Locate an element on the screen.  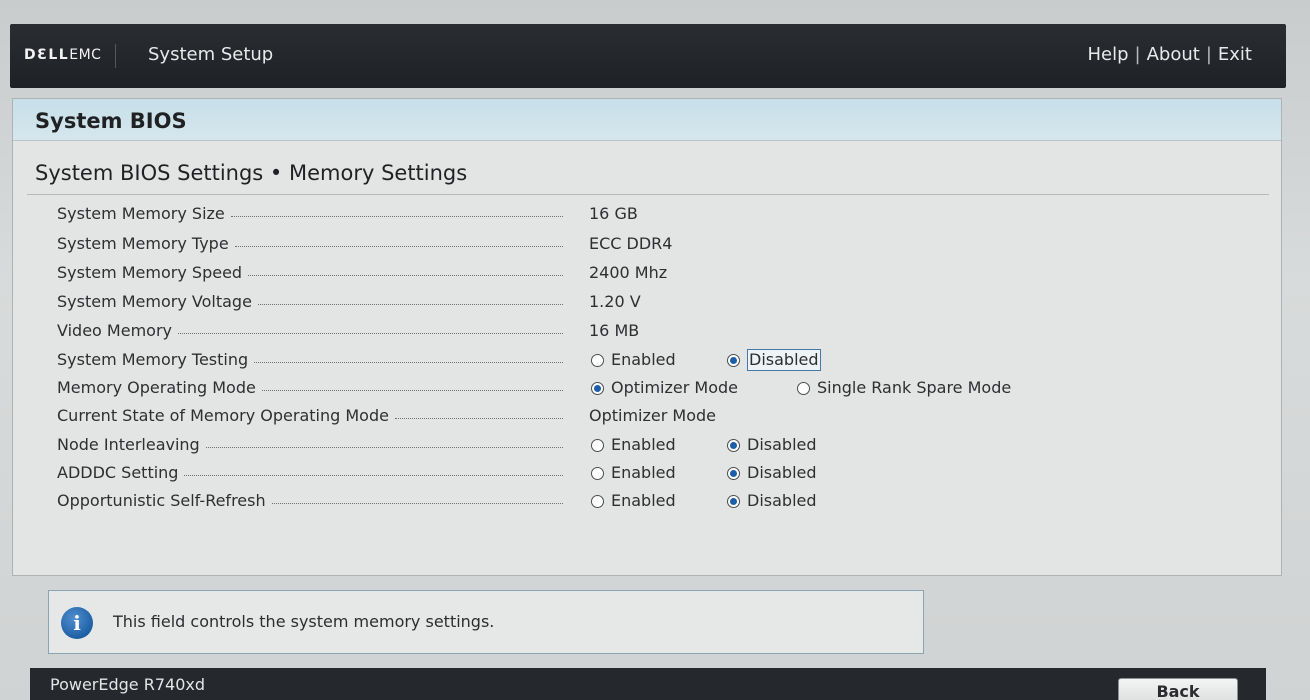
footer-bar: PowerEdge R740xd is located at coordinates (648, 684).